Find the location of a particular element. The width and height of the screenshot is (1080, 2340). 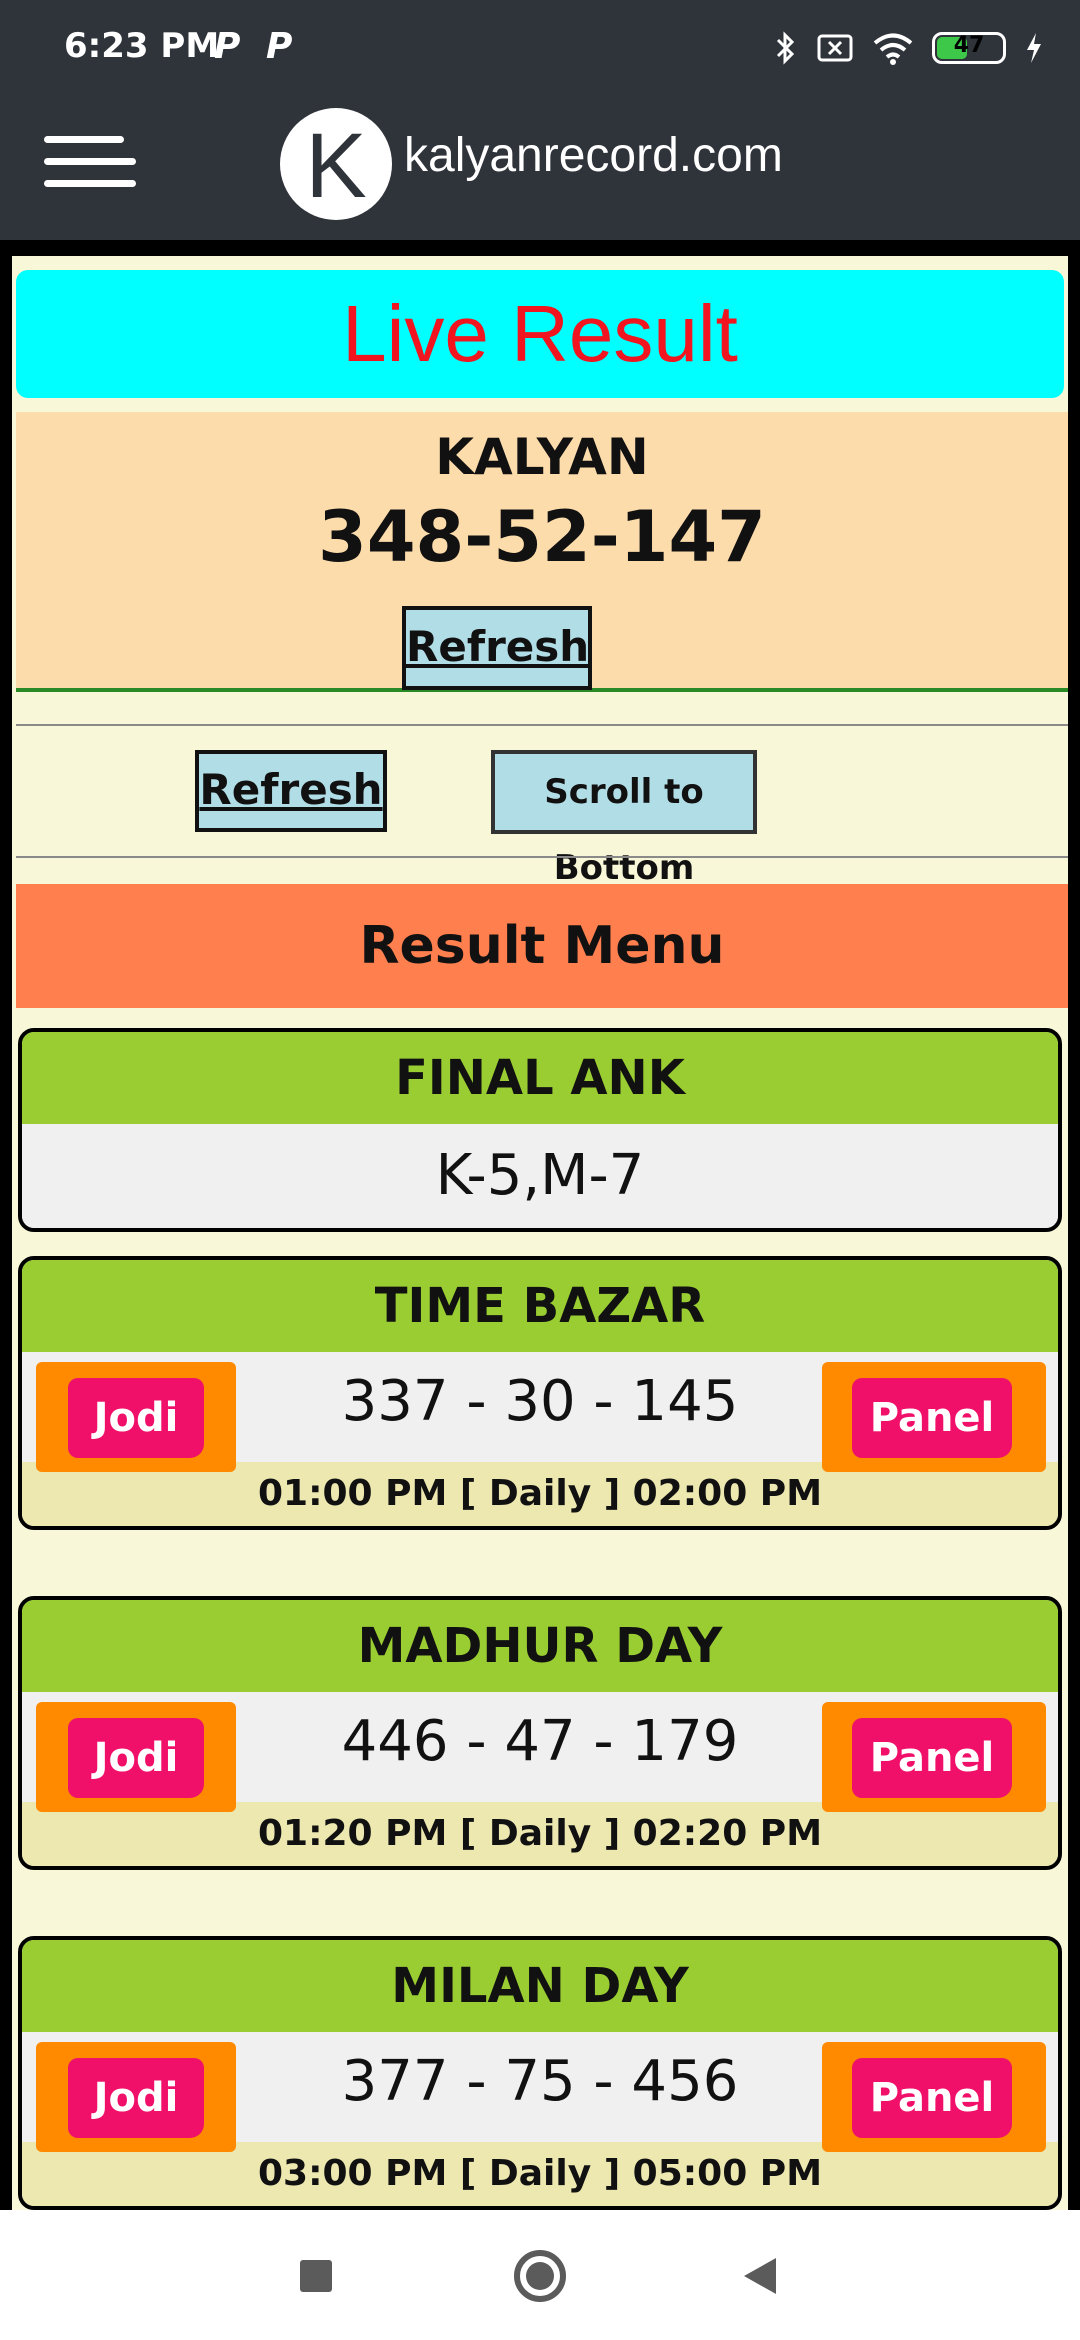

result-menu-header: Result Menu is located at coordinates (542, 946).